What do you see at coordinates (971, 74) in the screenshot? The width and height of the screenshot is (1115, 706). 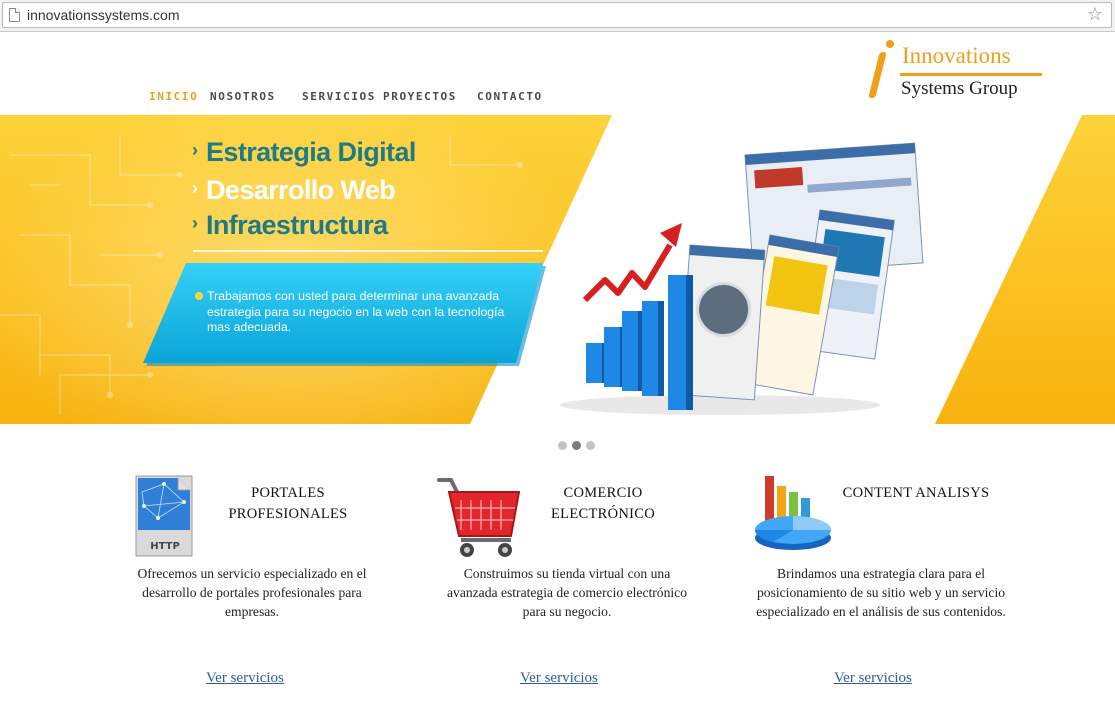 I see `logo-divider` at bounding box center [971, 74].